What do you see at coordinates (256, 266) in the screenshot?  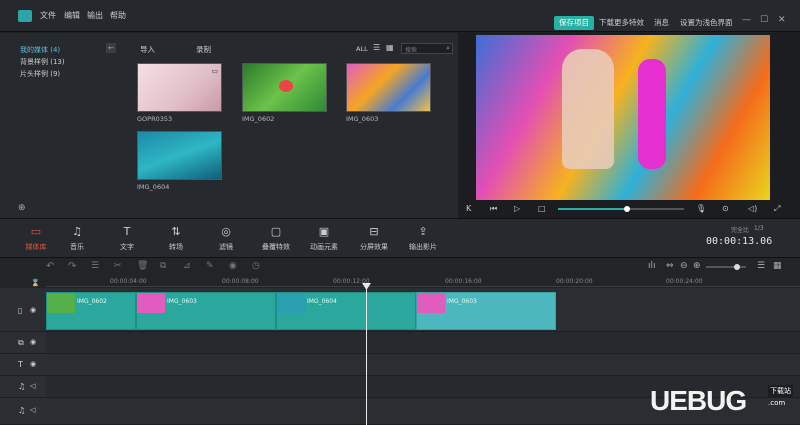 I see `speed-icon: ◷` at bounding box center [256, 266].